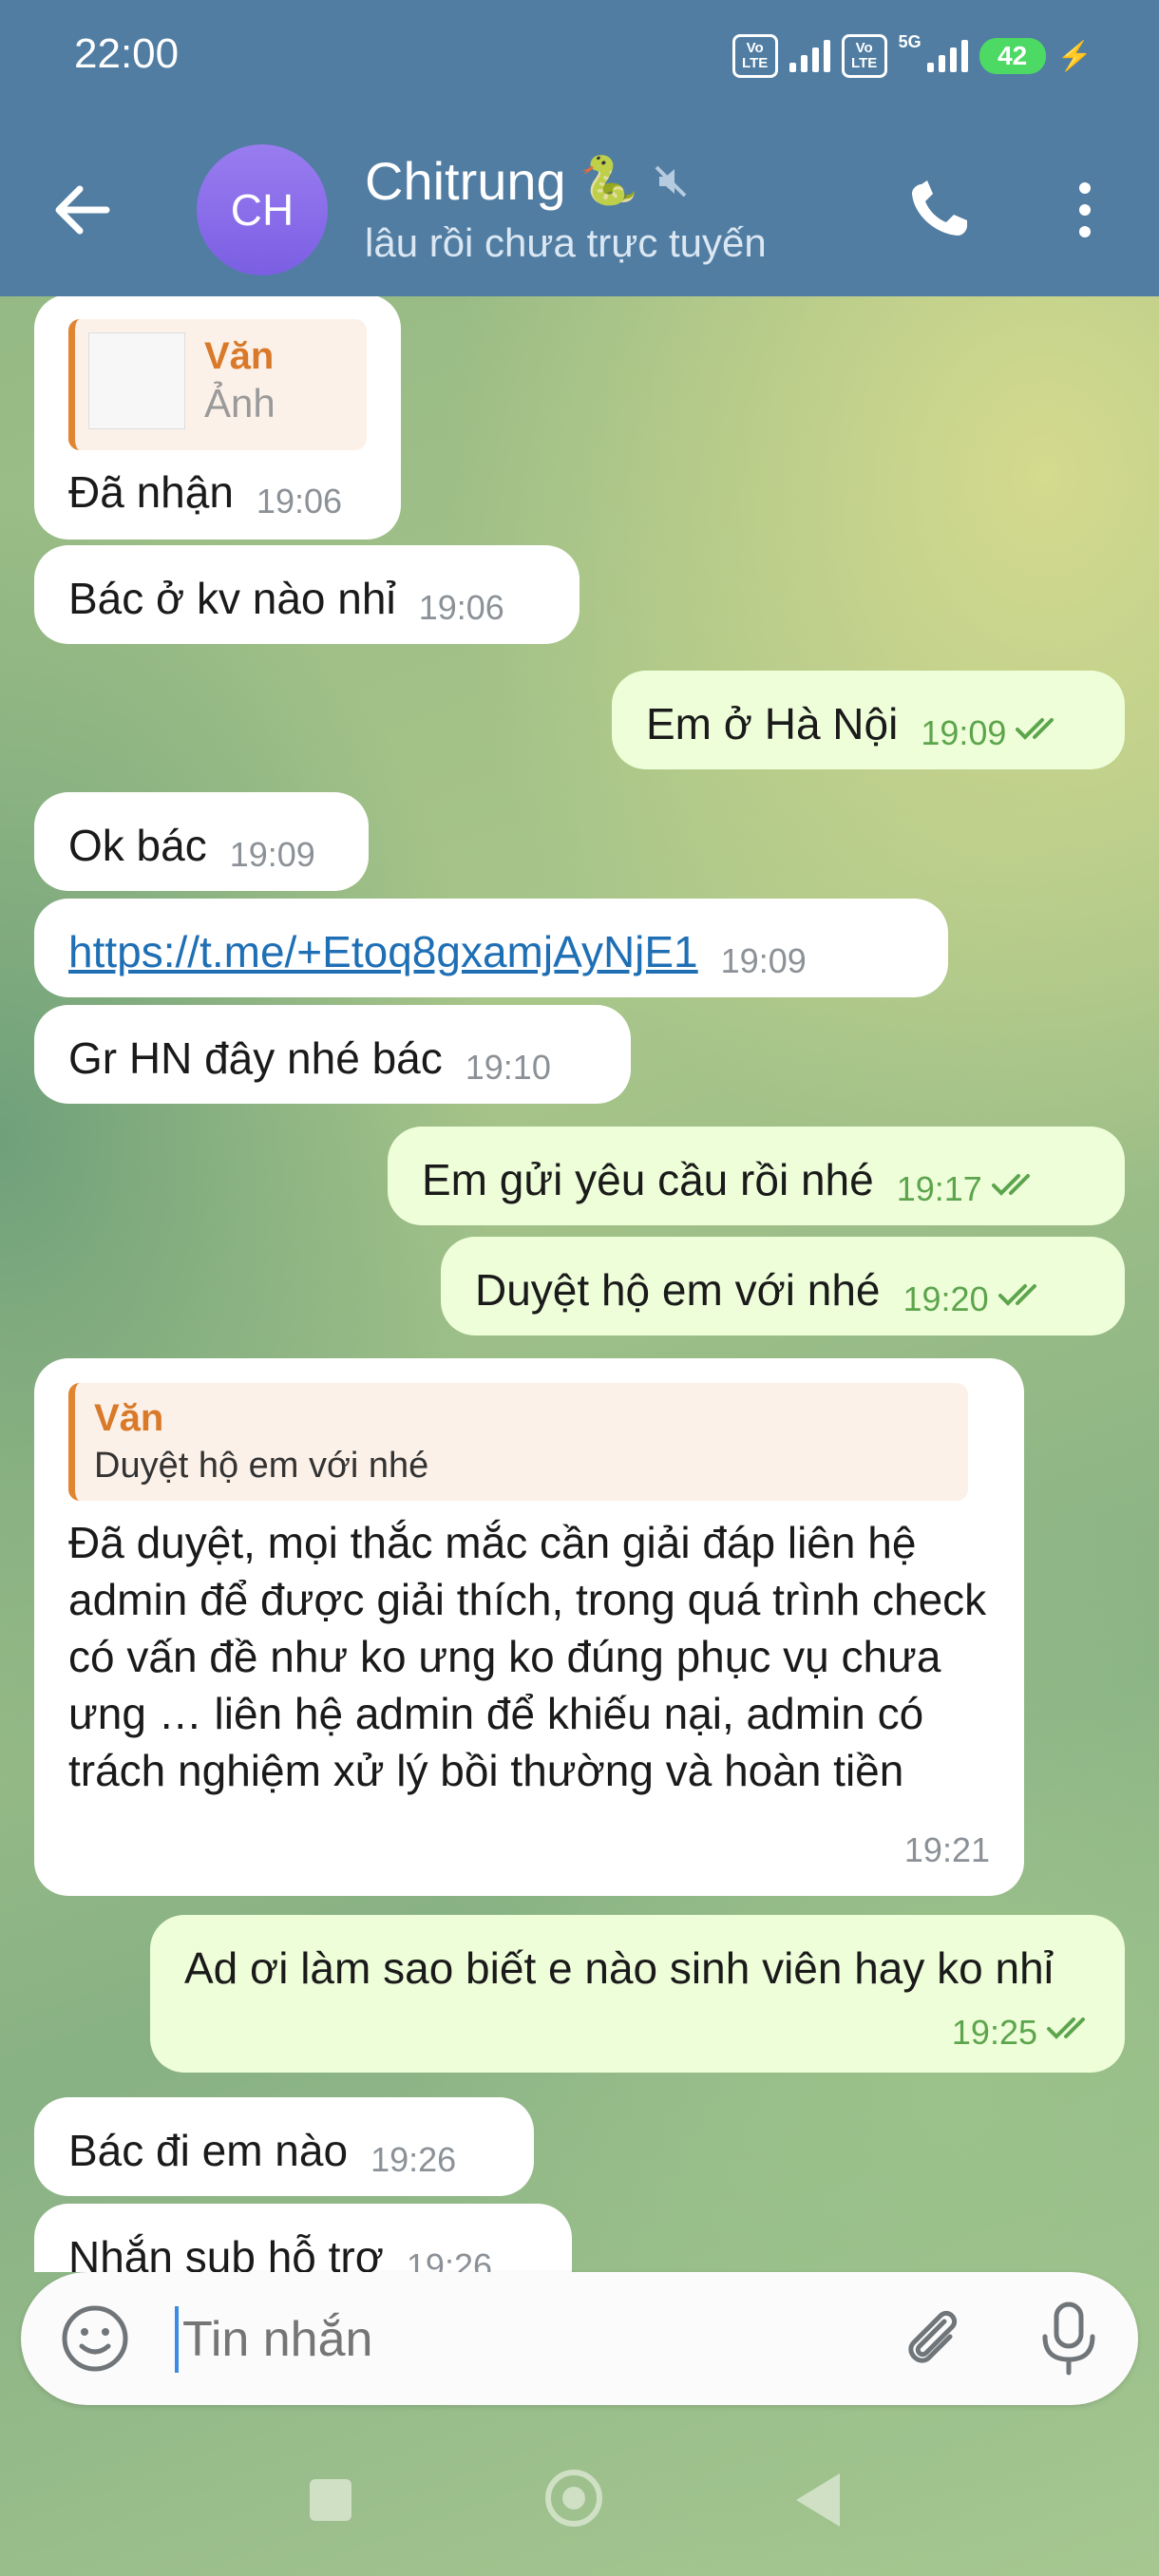  What do you see at coordinates (514, 2339) in the screenshot?
I see `message-input` at bounding box center [514, 2339].